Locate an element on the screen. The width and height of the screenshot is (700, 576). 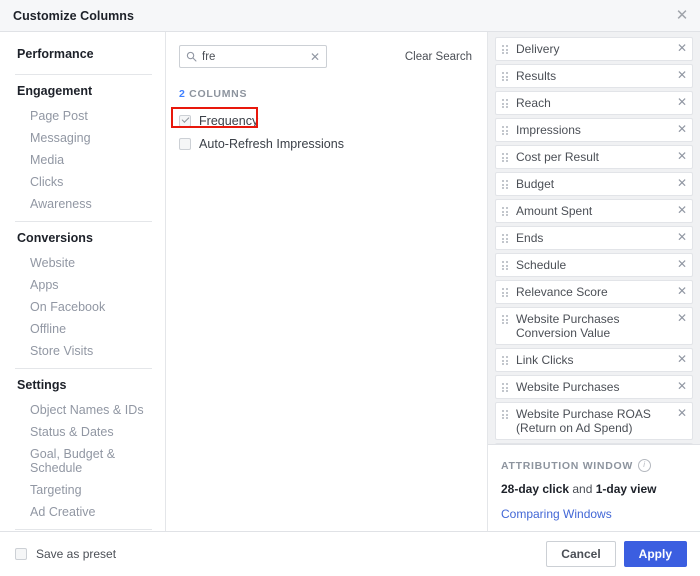
save-as-preset-label: Save as preset is located at coordinates (76, 554).